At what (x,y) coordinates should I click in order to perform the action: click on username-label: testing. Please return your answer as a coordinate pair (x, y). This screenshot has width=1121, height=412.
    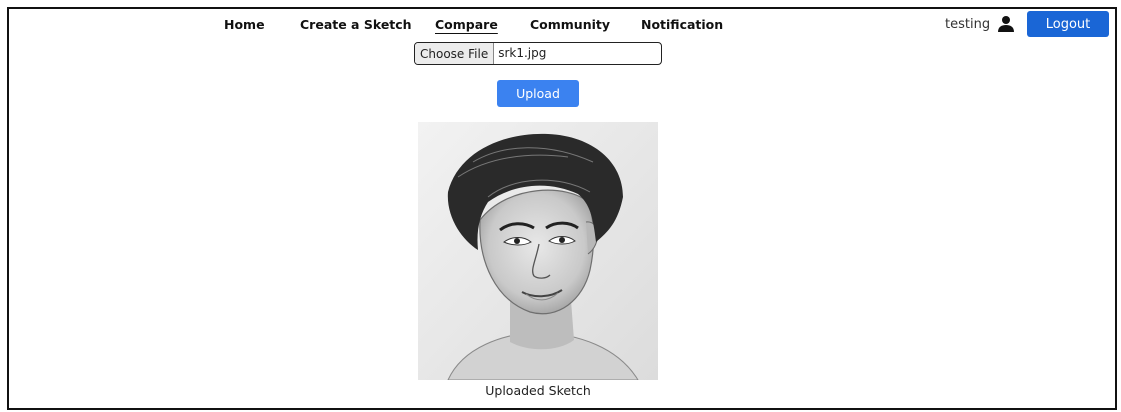
    Looking at the image, I should click on (968, 24).